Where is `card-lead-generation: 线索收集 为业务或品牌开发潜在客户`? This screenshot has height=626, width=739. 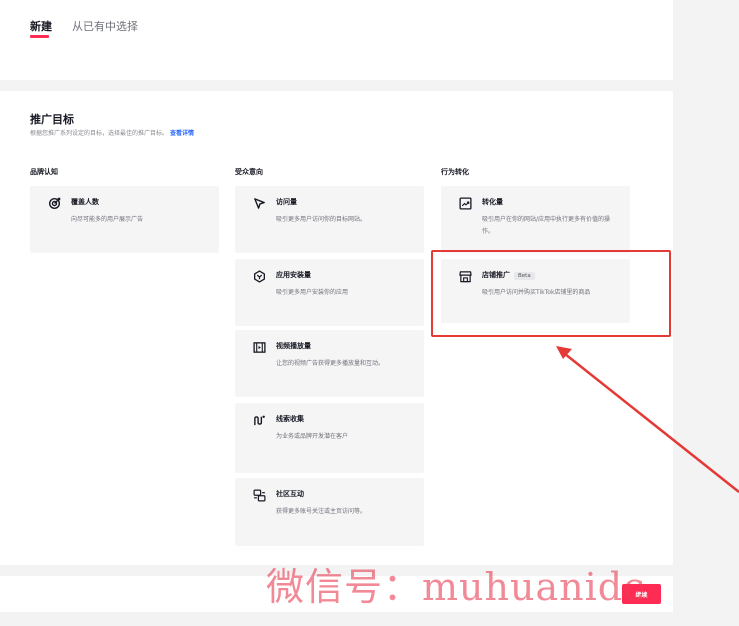
card-lead-generation: 线索收集 为业务或品牌开发潜在客户 is located at coordinates (329, 438).